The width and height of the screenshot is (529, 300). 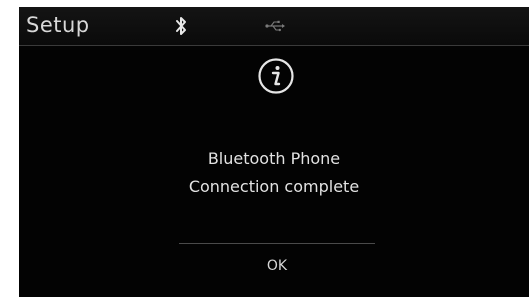 What do you see at coordinates (181, 26) in the screenshot?
I see `bluetooth-icon` at bounding box center [181, 26].